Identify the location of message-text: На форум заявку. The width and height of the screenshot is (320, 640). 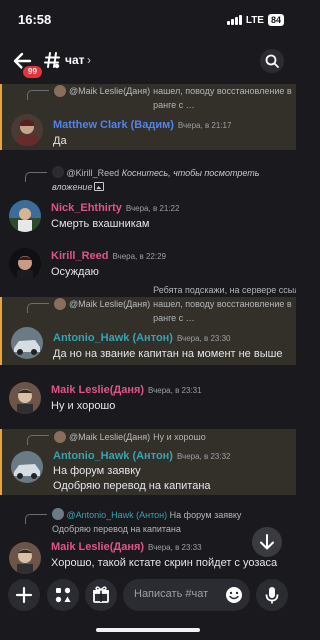
(97, 471).